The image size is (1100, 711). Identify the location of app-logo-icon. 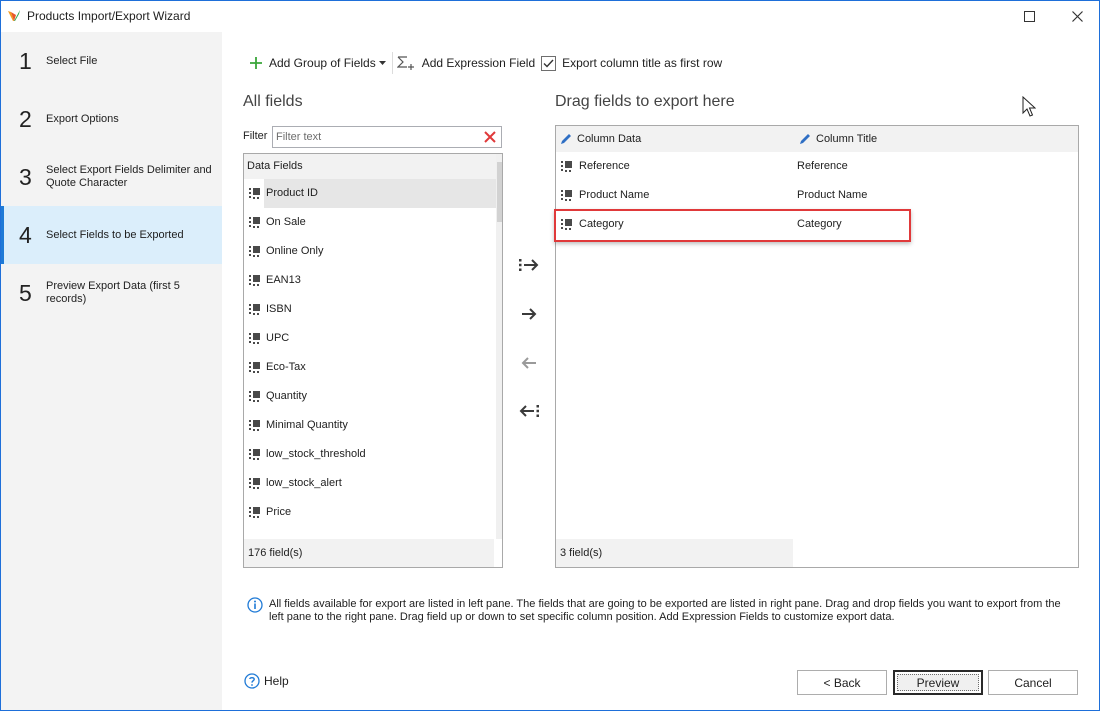
(14, 15).